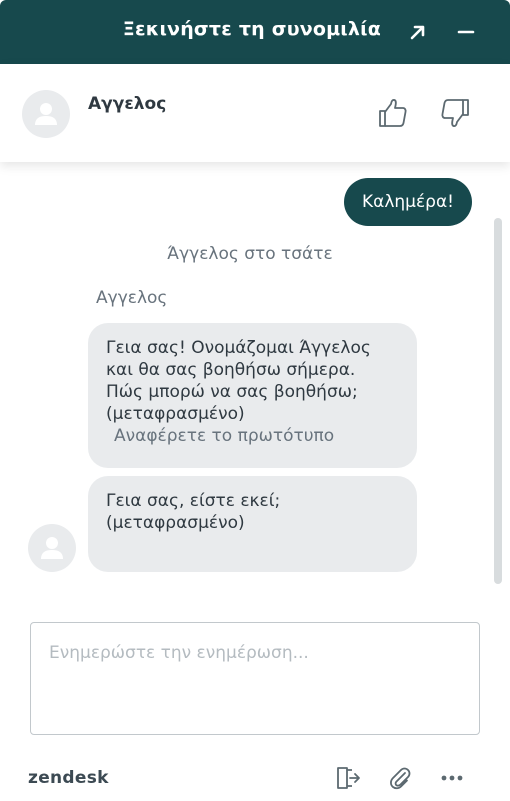 This screenshot has width=510, height=801. Describe the element at coordinates (193, 501) in the screenshot. I see `message-line: Γεια σας, είστε εκεί;` at that location.